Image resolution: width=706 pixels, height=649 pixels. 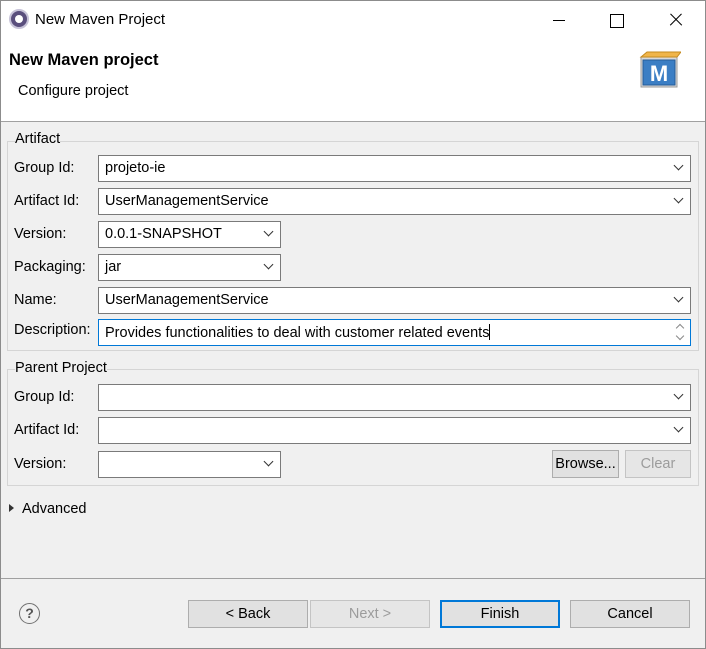 What do you see at coordinates (680, 338) in the screenshot?
I see `scroll-down-icon` at bounding box center [680, 338].